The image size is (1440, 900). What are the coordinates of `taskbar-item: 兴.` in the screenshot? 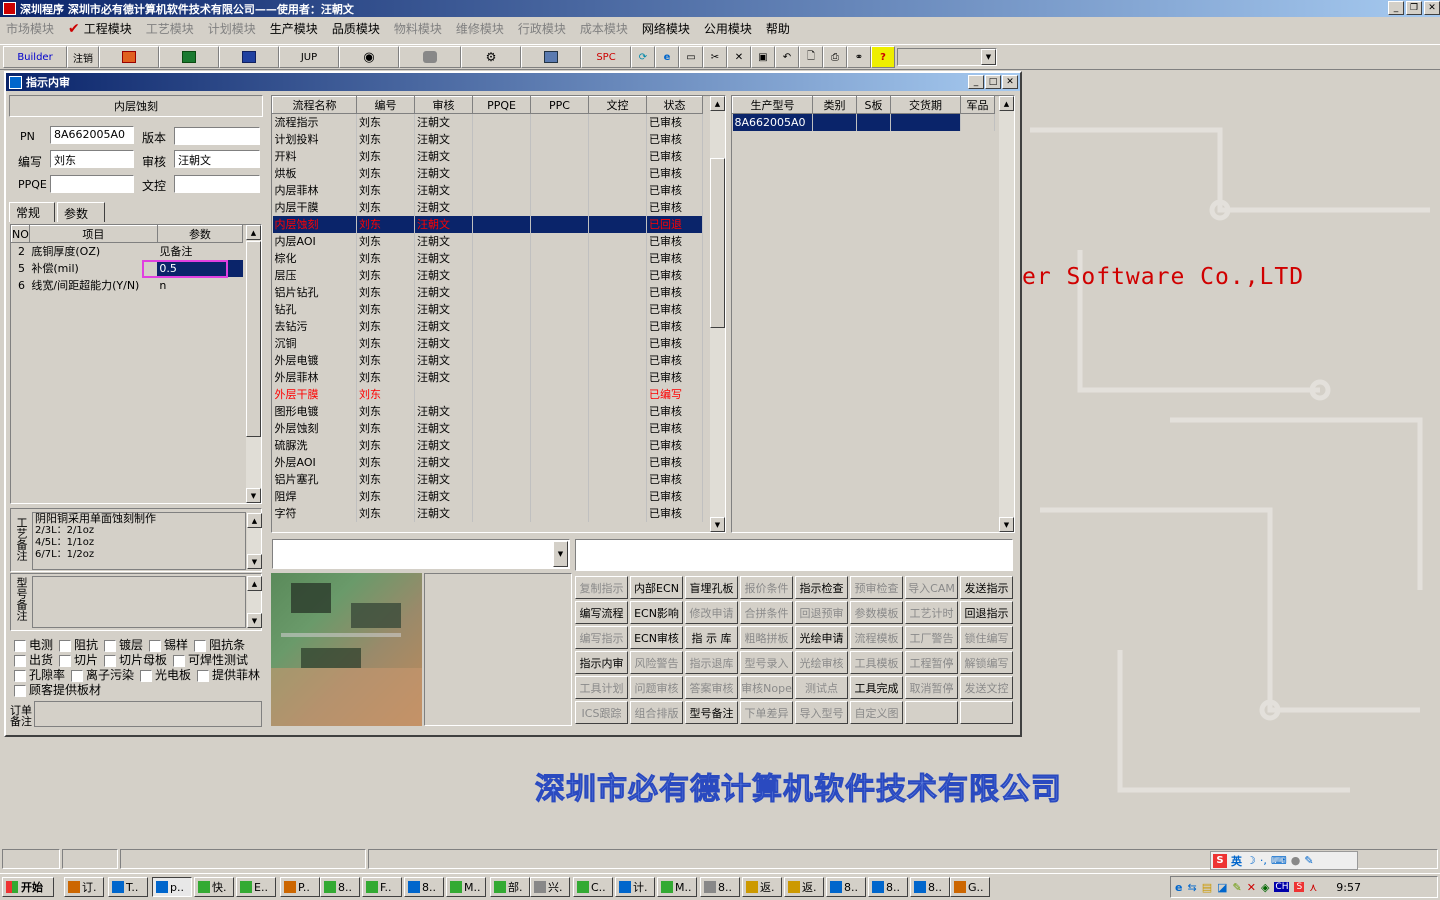 It's located at (550, 887).